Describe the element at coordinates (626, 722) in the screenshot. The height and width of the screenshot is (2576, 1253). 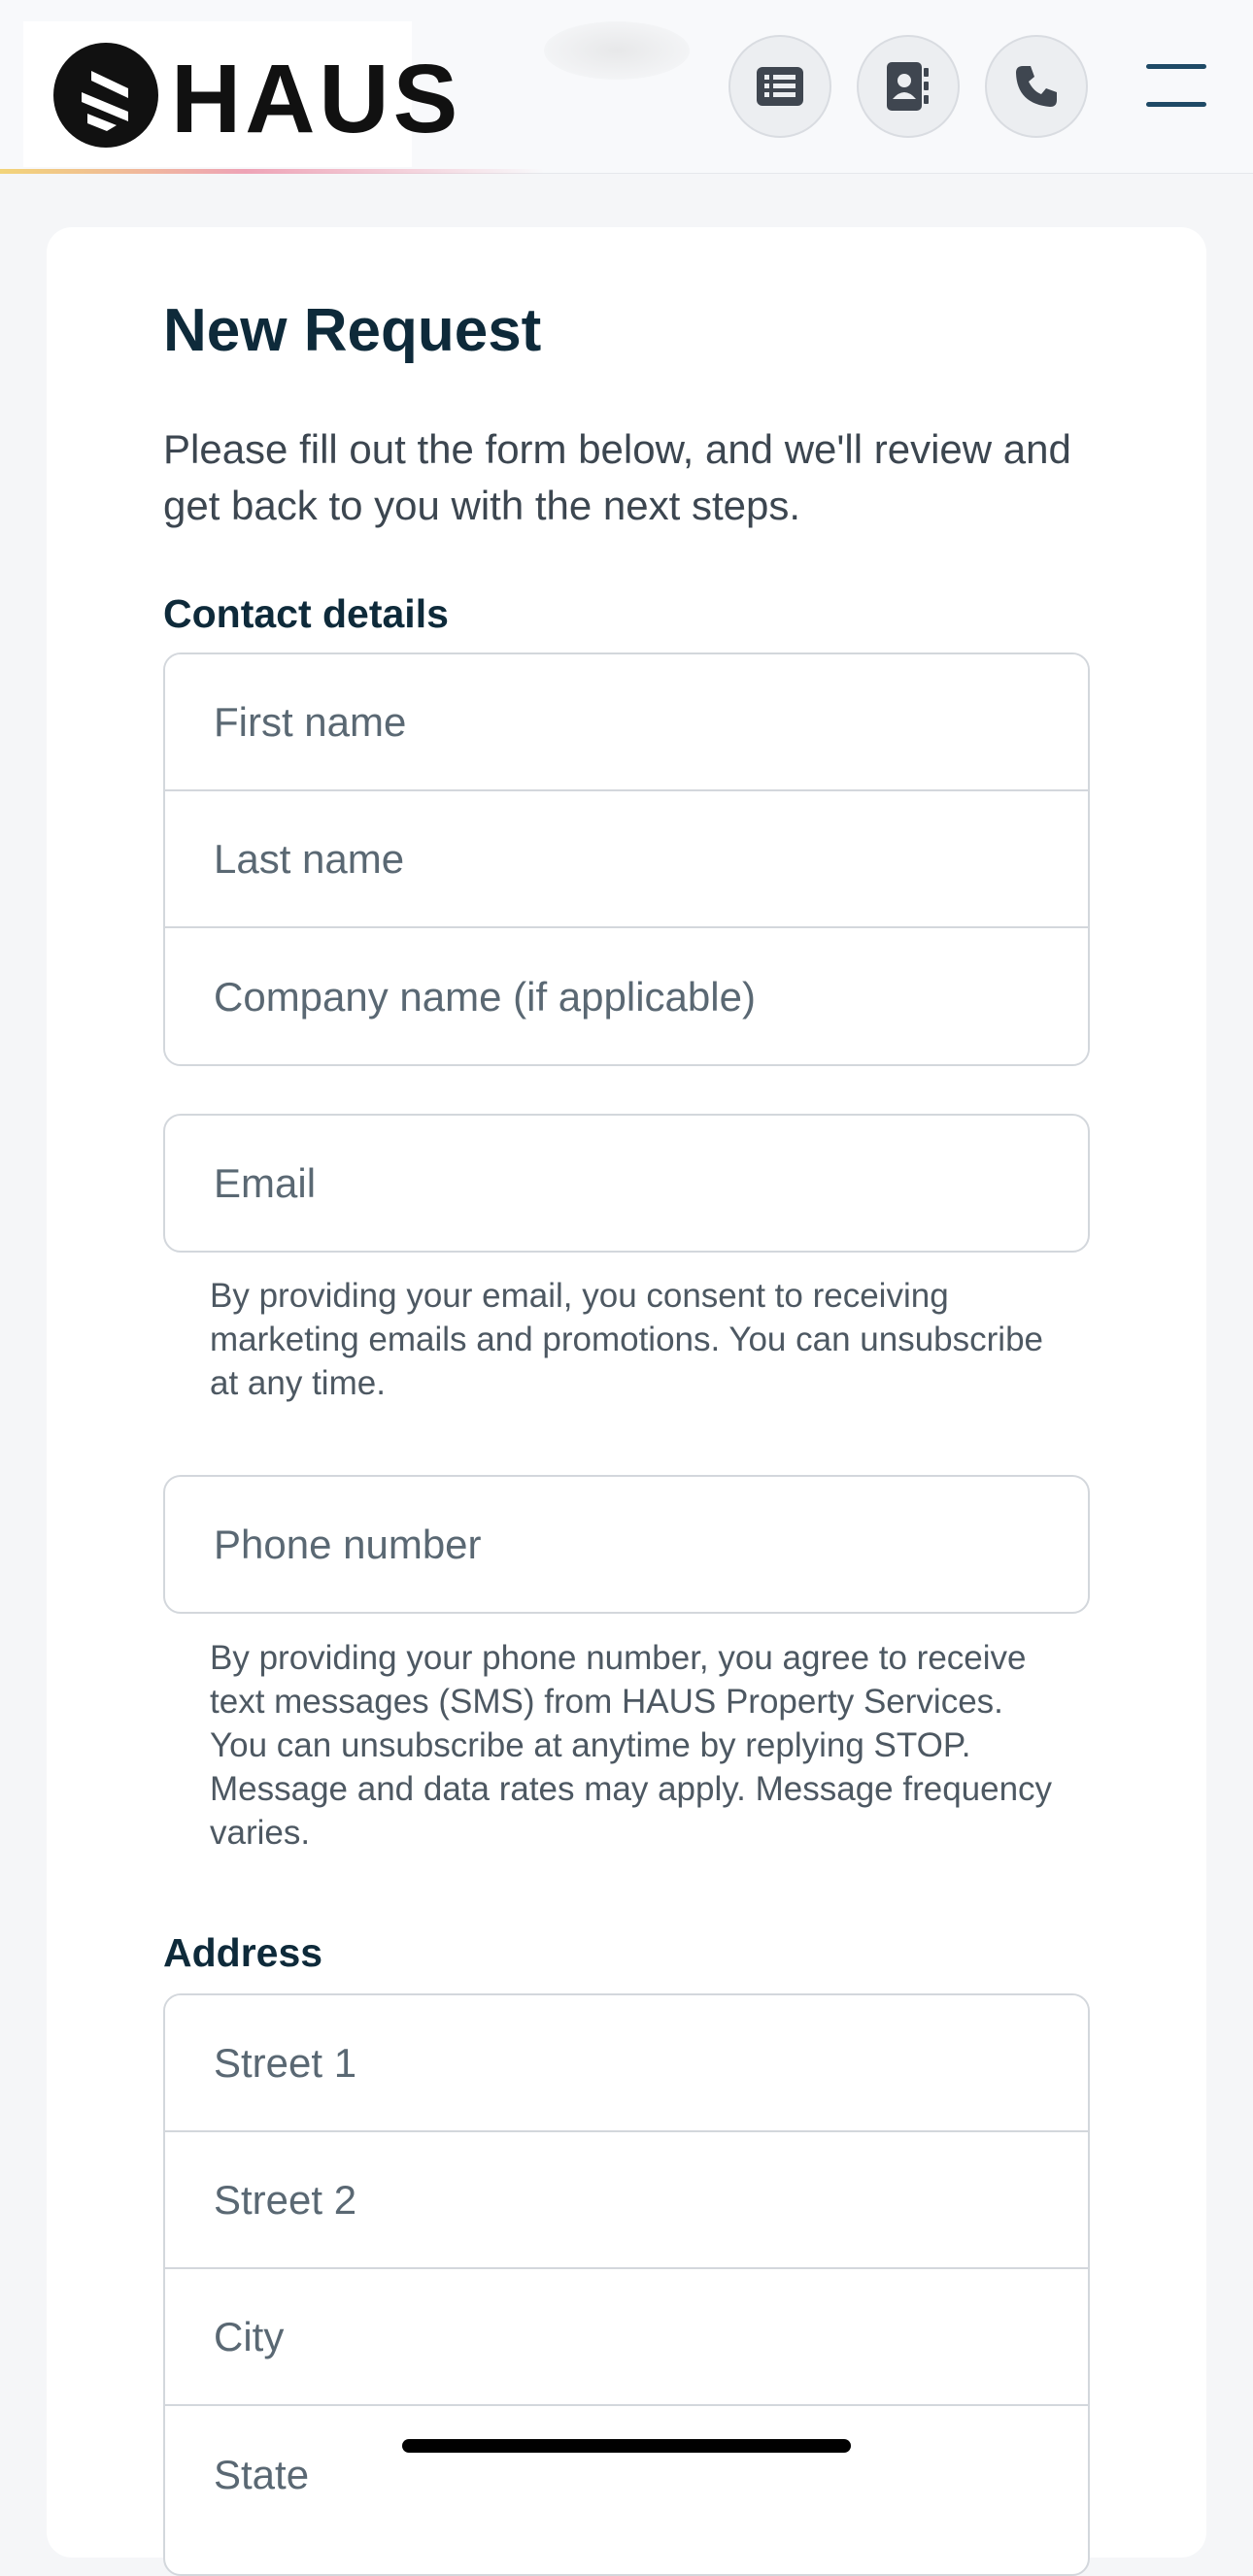
I see `first-name-input` at that location.